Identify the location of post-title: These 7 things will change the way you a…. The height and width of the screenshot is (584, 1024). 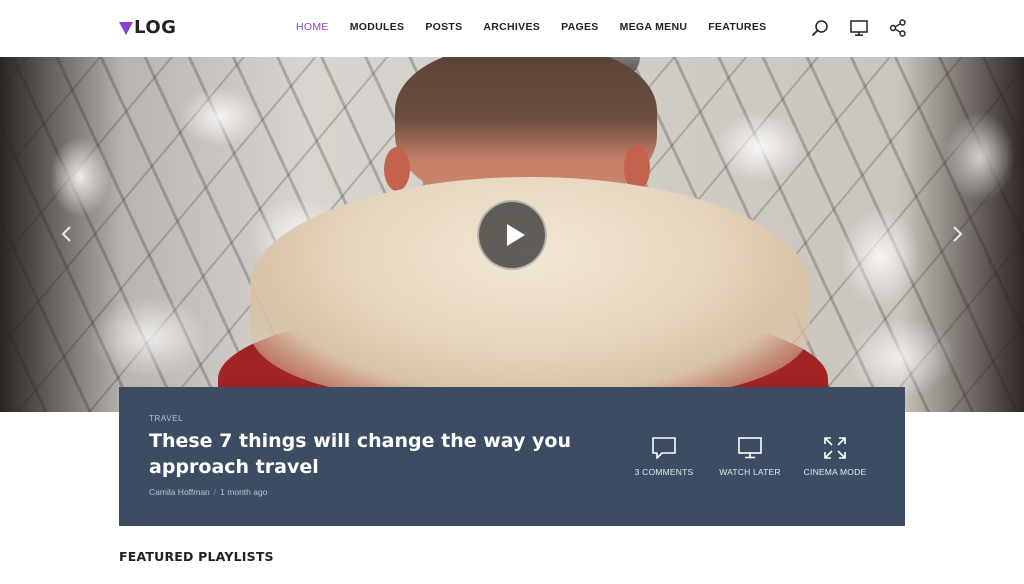
(369, 454).